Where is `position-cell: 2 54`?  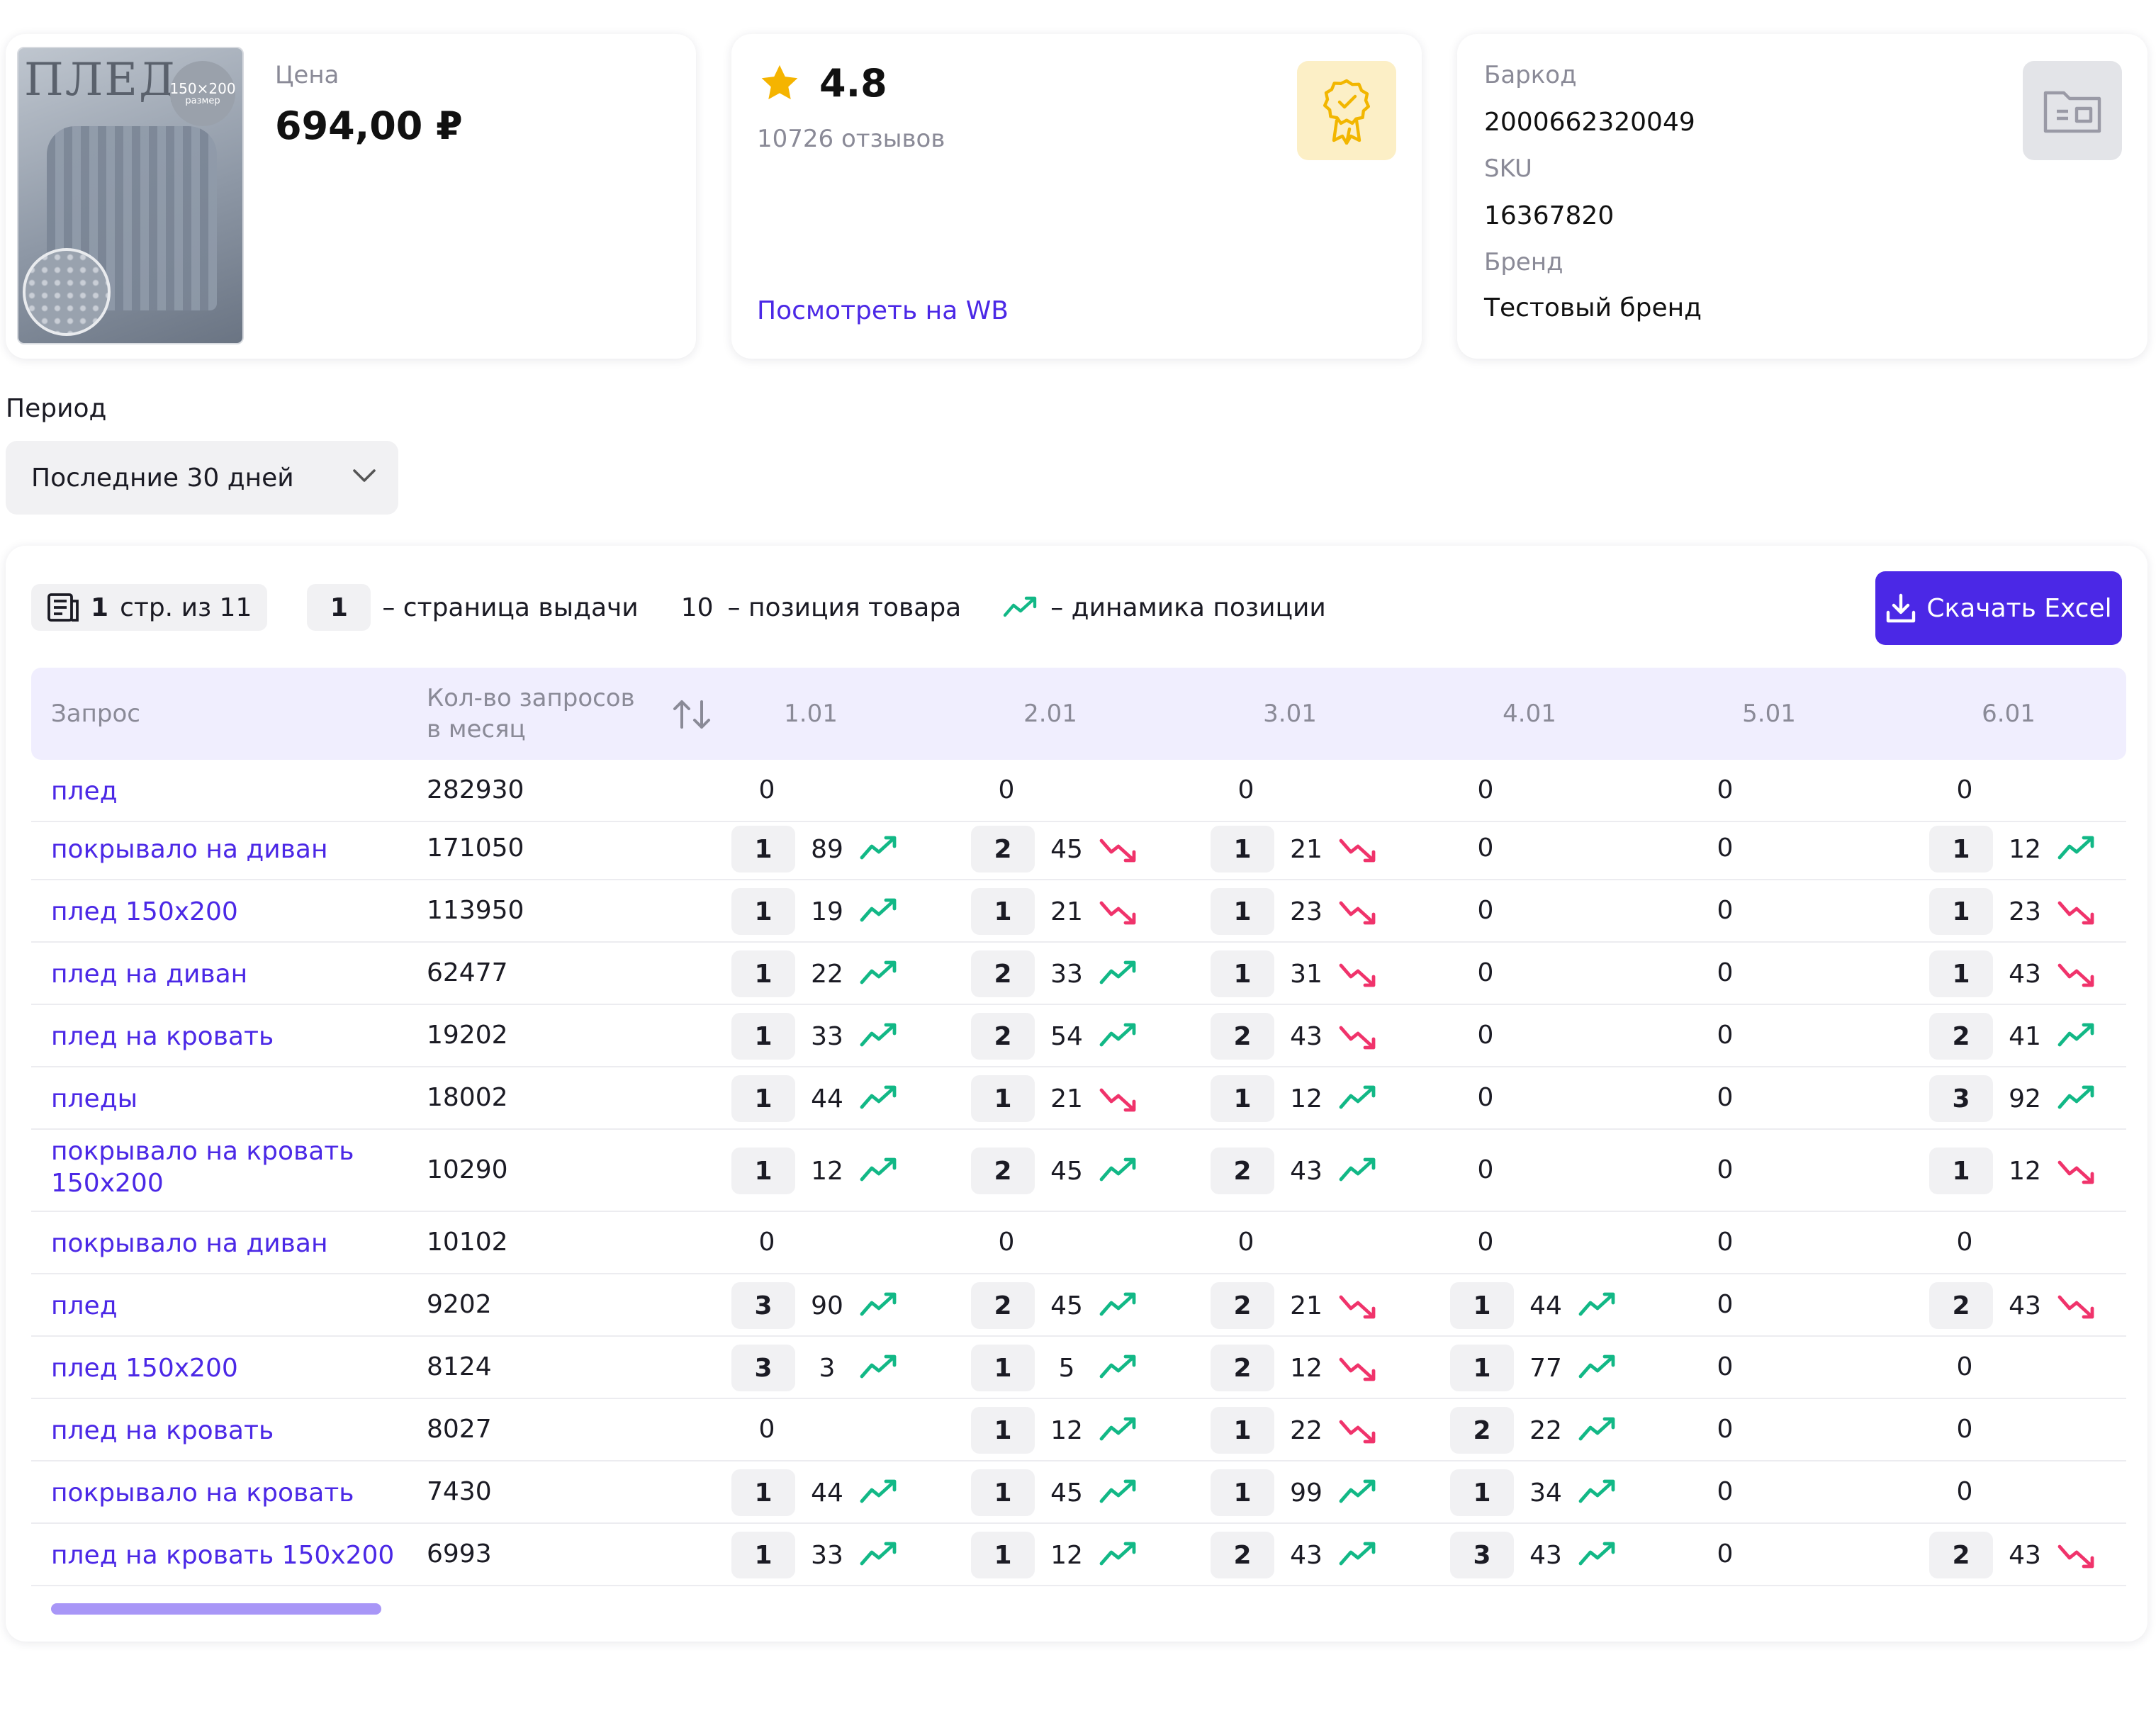 position-cell: 2 54 is located at coordinates (1054, 1036).